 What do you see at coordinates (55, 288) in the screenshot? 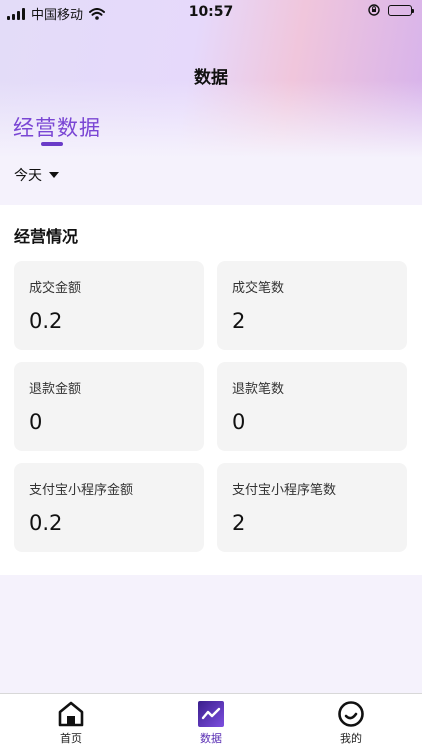
I see `stat-label: 成交金额` at bounding box center [55, 288].